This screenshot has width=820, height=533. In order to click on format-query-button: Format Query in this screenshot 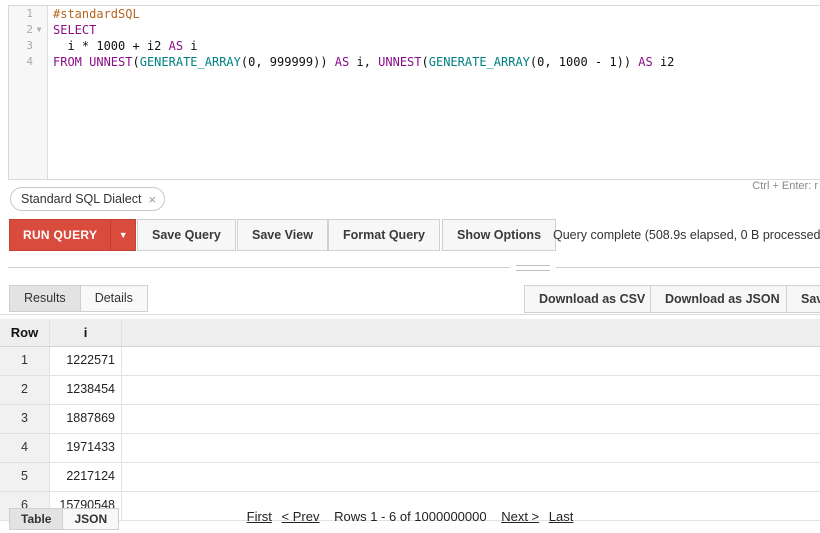, I will do `click(384, 235)`.